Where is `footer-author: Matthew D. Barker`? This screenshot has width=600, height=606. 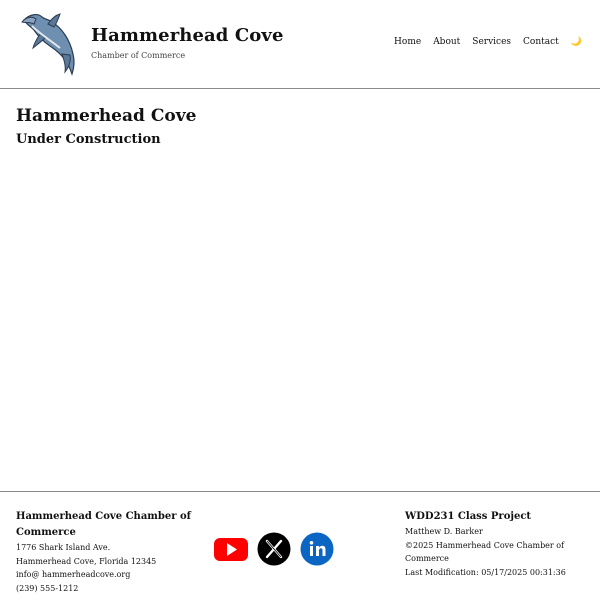 footer-author: Matthew D. Barker is located at coordinates (444, 531).